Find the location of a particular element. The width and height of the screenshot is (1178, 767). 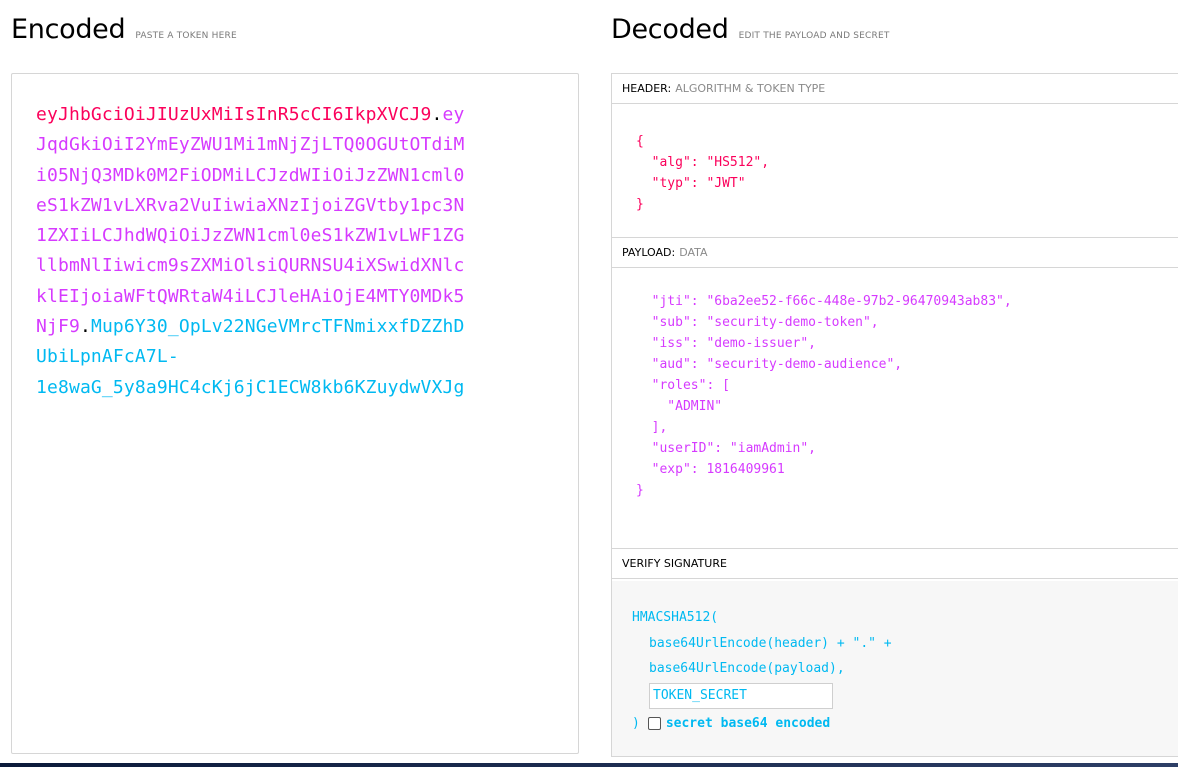

verify-fn: HMACSHA512( is located at coordinates (675, 617).